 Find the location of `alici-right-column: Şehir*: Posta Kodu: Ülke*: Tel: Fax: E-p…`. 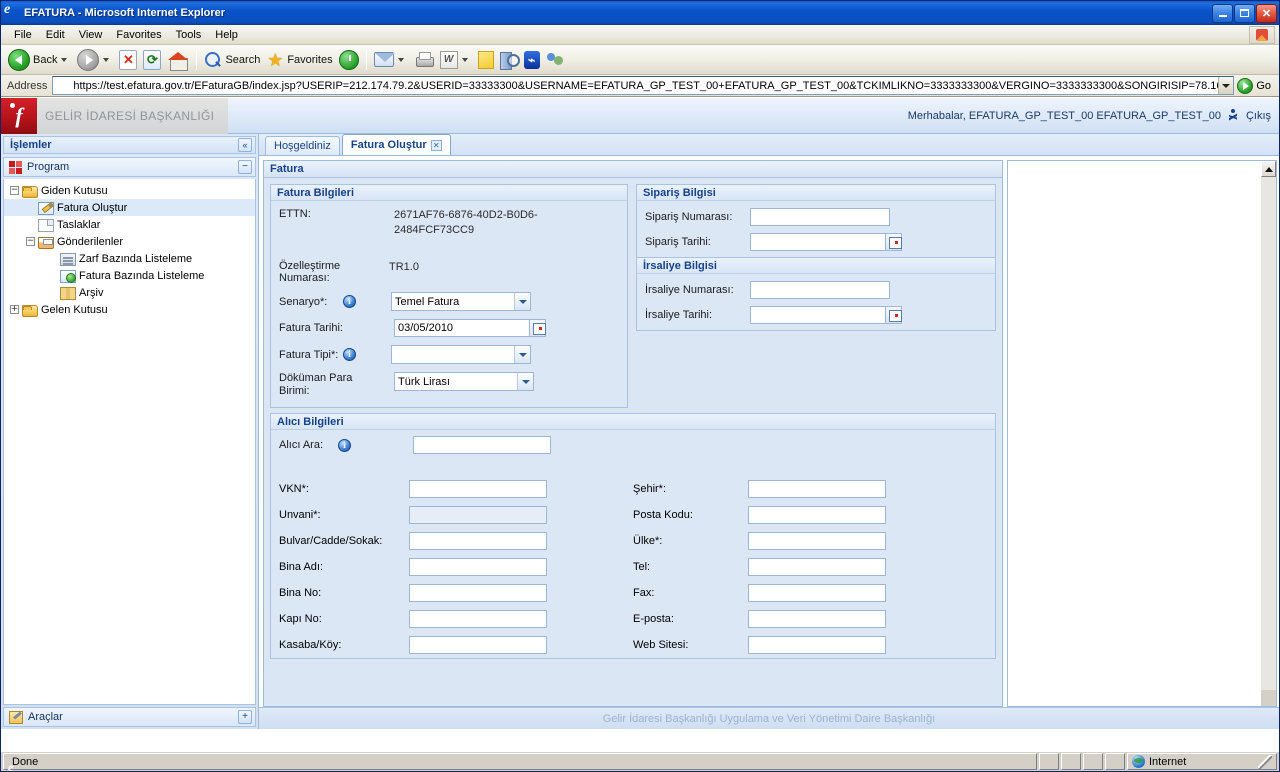

alici-right-column: Şehir*: Posta Kodu: Ülke*: Tel: Fax: E-p… is located at coordinates (810, 567).